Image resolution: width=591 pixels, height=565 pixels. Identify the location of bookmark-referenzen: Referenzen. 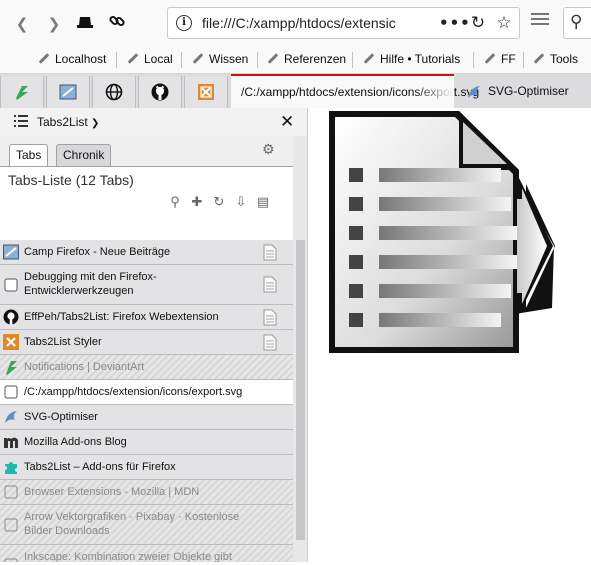
(306, 59).